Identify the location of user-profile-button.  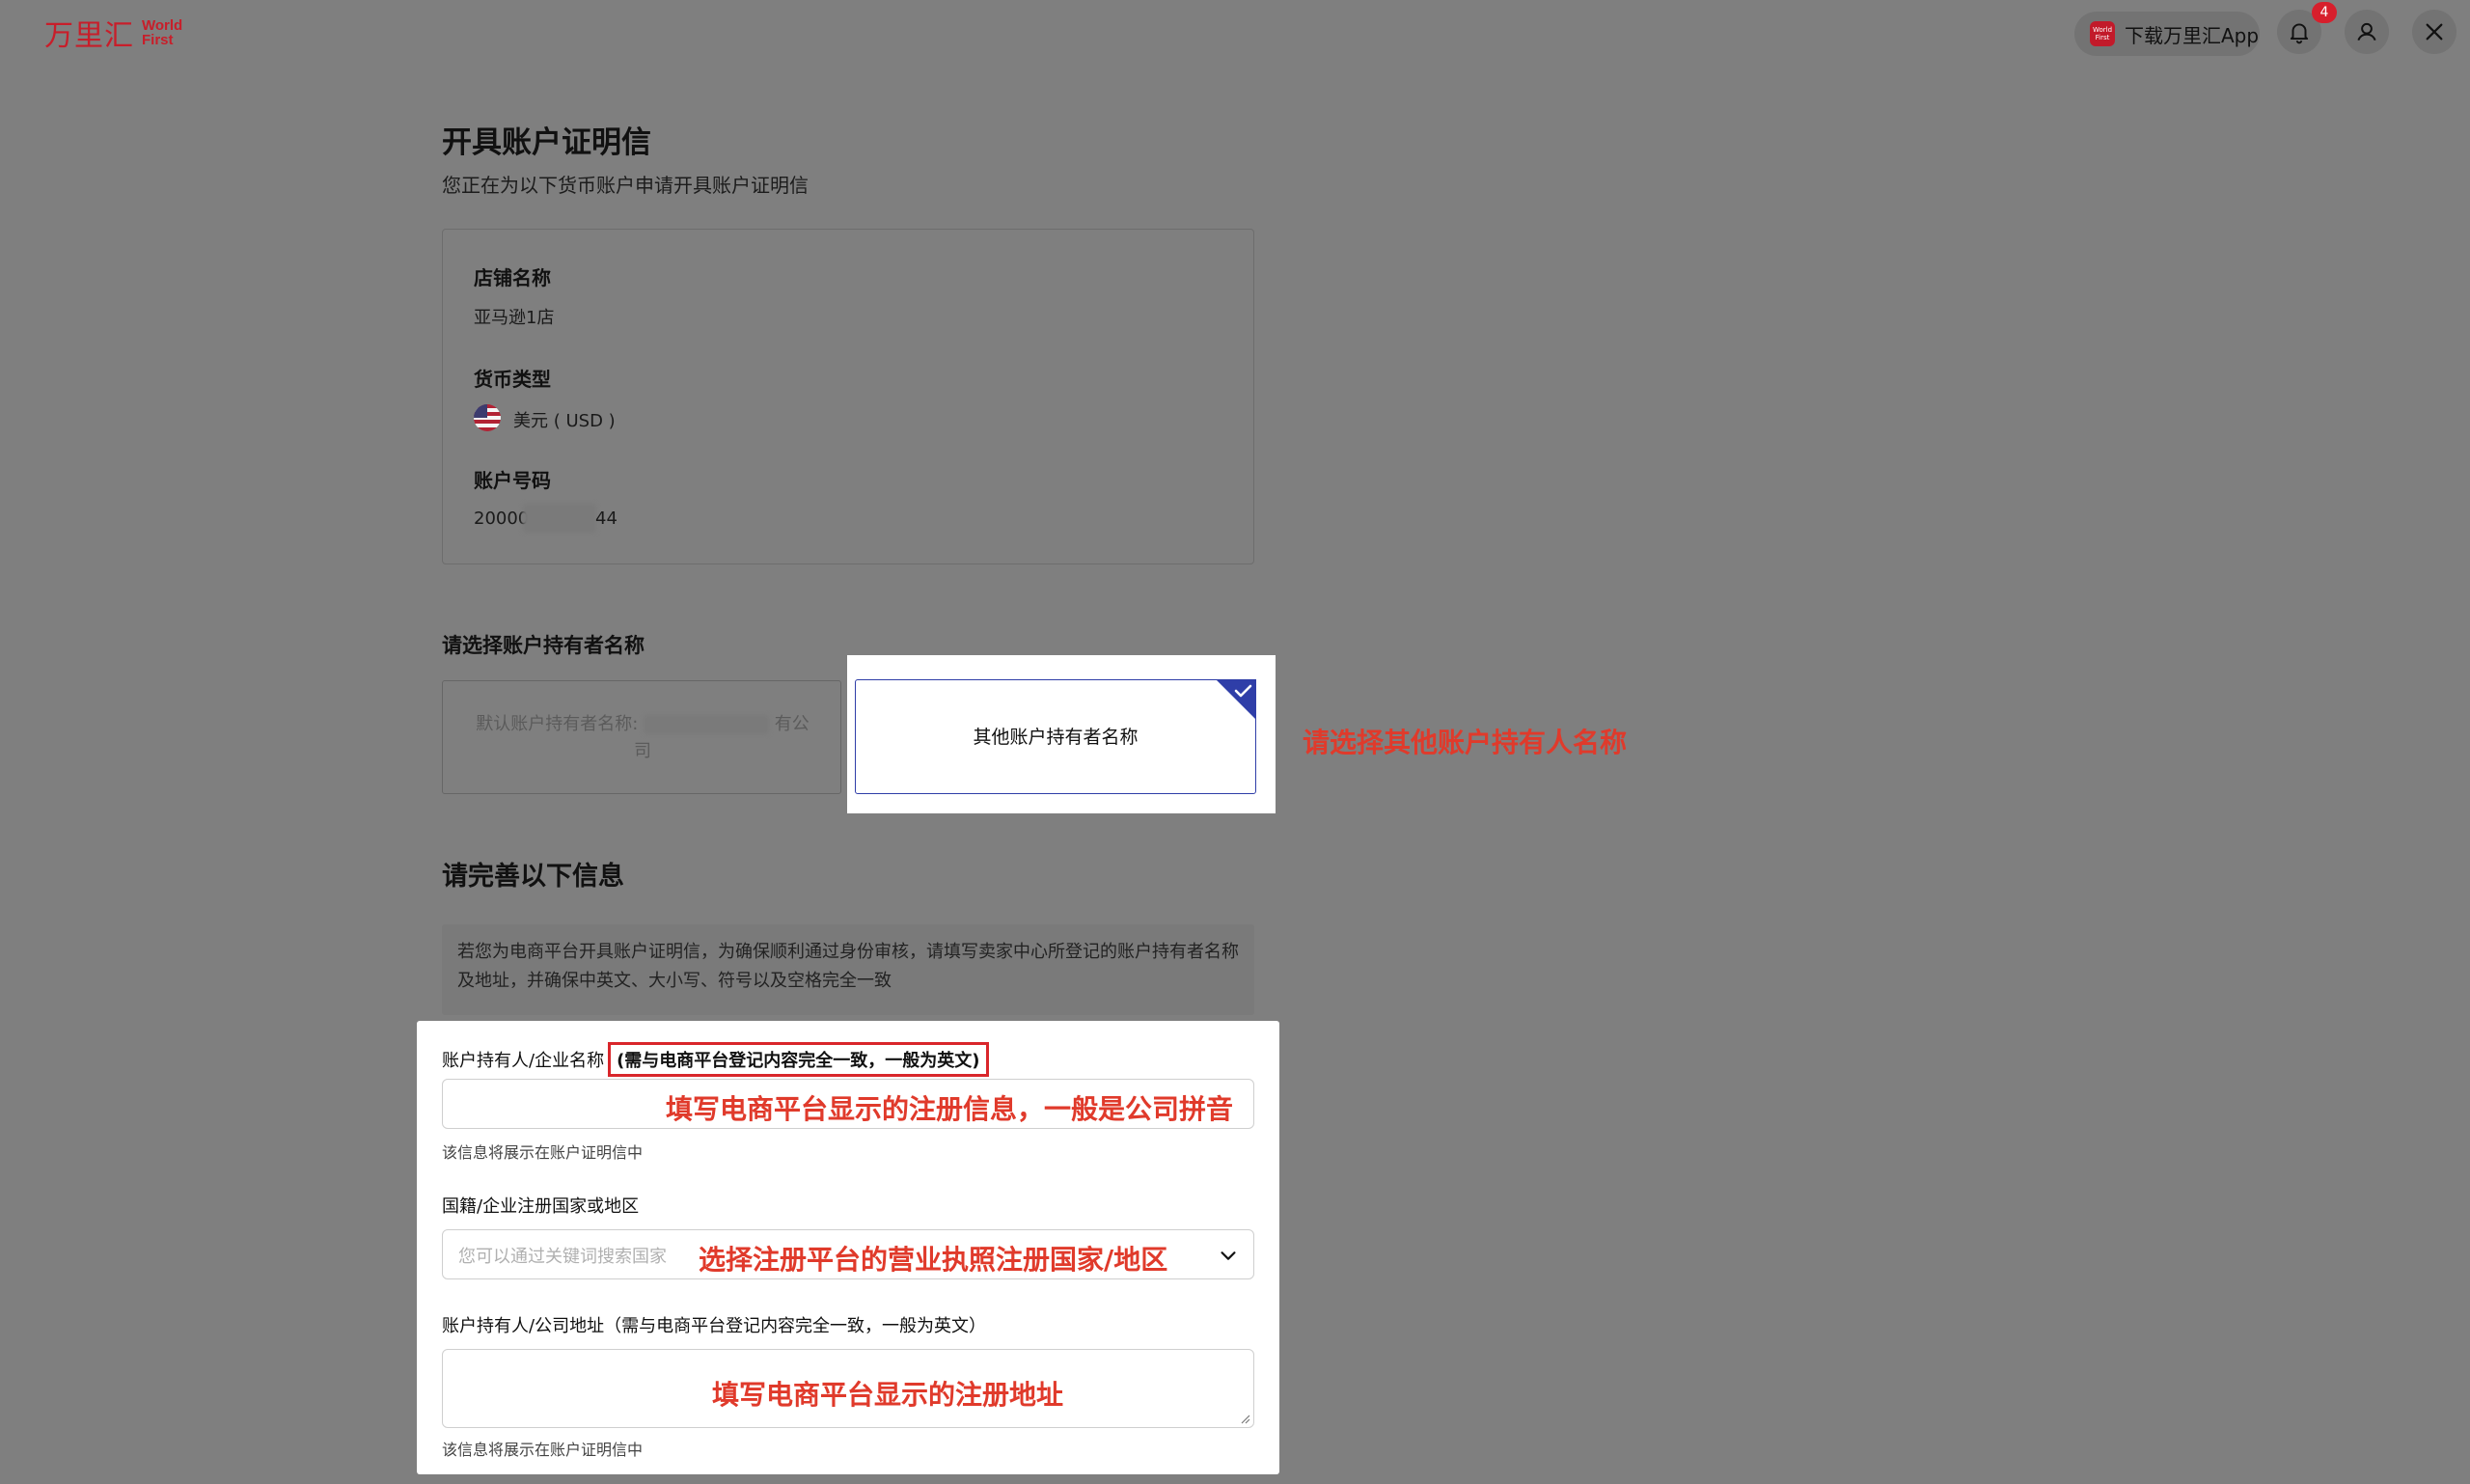
(2367, 32).